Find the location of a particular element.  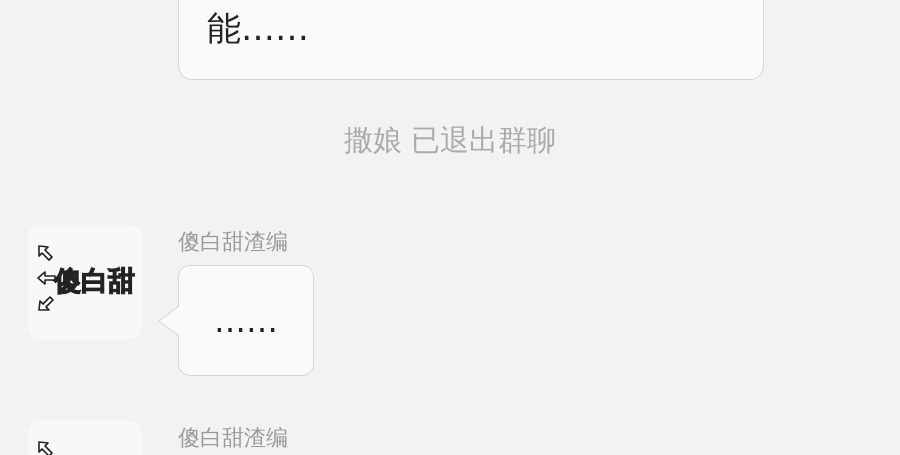

bubble-tail is located at coordinates (168, 321).